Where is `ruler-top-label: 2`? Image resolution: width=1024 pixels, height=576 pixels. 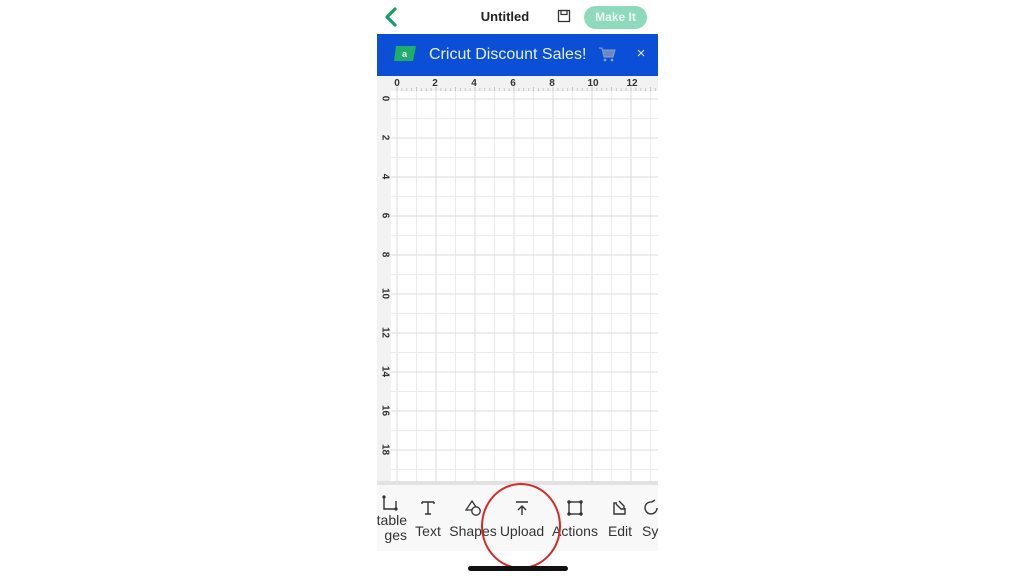
ruler-top-label: 2 is located at coordinates (435, 83).